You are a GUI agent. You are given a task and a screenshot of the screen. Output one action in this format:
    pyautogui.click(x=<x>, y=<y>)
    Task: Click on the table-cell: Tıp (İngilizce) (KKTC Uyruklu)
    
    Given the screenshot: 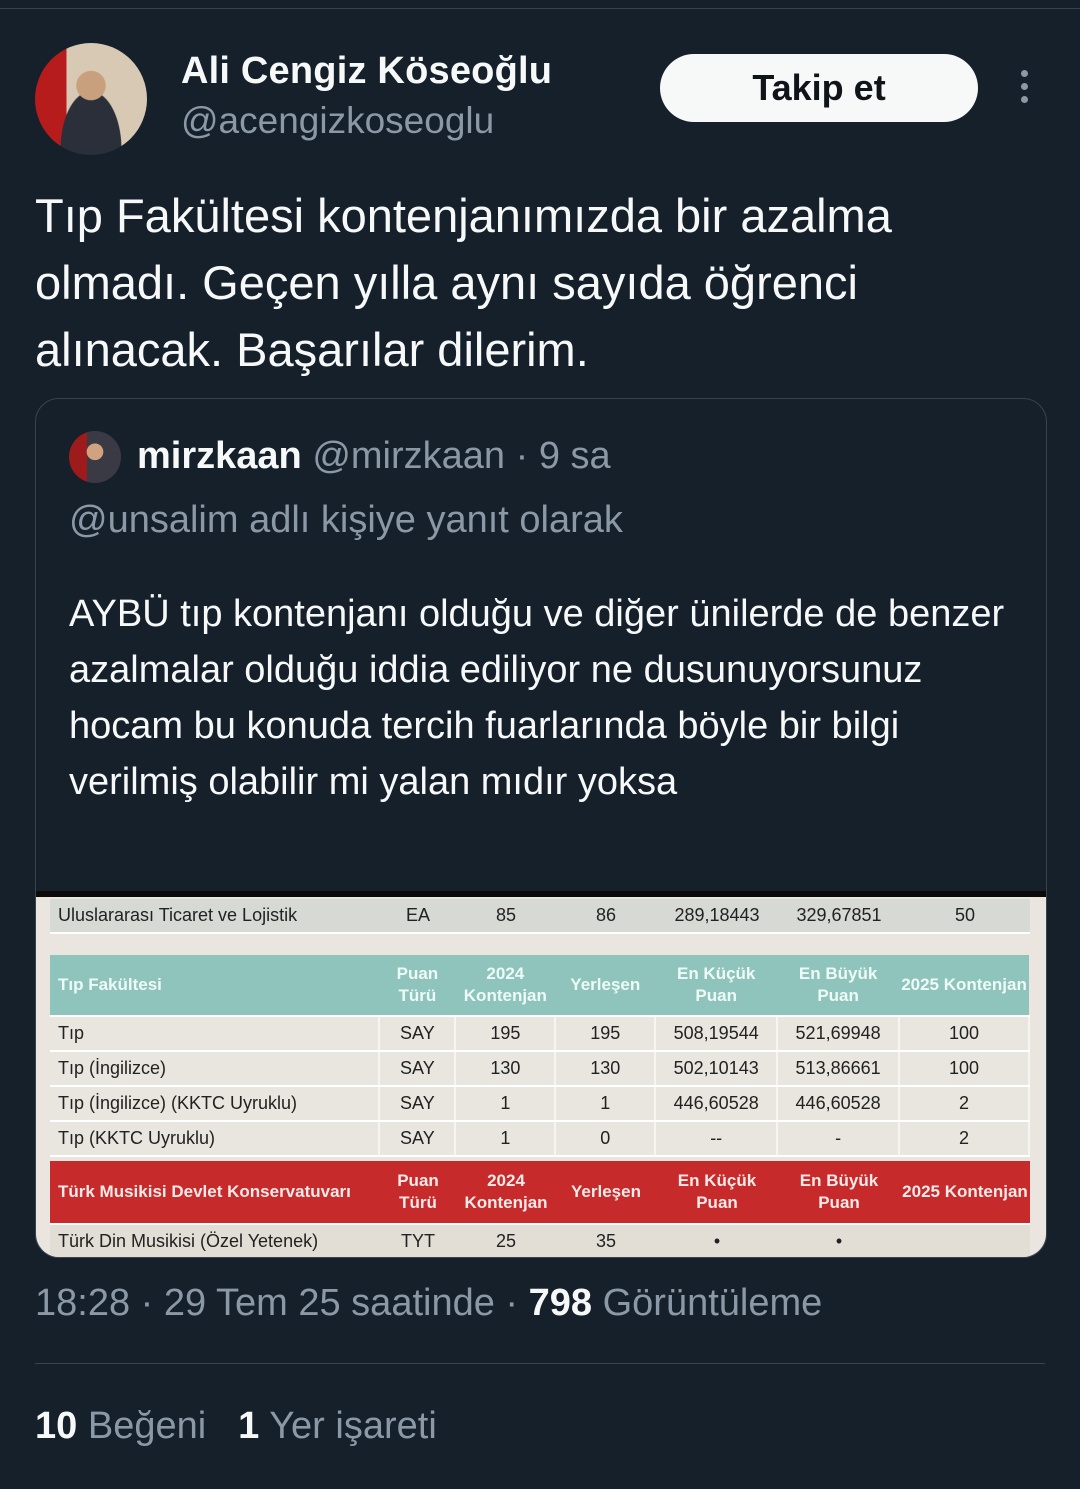 What is the action you would take?
    pyautogui.click(x=215, y=1104)
    